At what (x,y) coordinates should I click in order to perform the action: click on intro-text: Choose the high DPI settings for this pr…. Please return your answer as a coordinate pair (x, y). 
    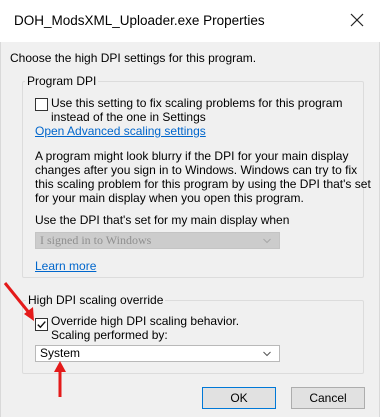
    Looking at the image, I should click on (133, 58).